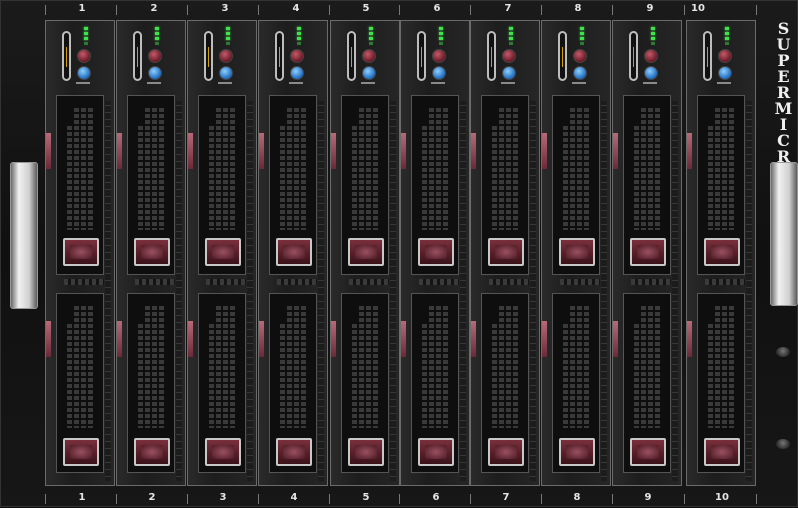 The height and width of the screenshot is (508, 798). I want to click on right-rack-handle, so click(784, 234).